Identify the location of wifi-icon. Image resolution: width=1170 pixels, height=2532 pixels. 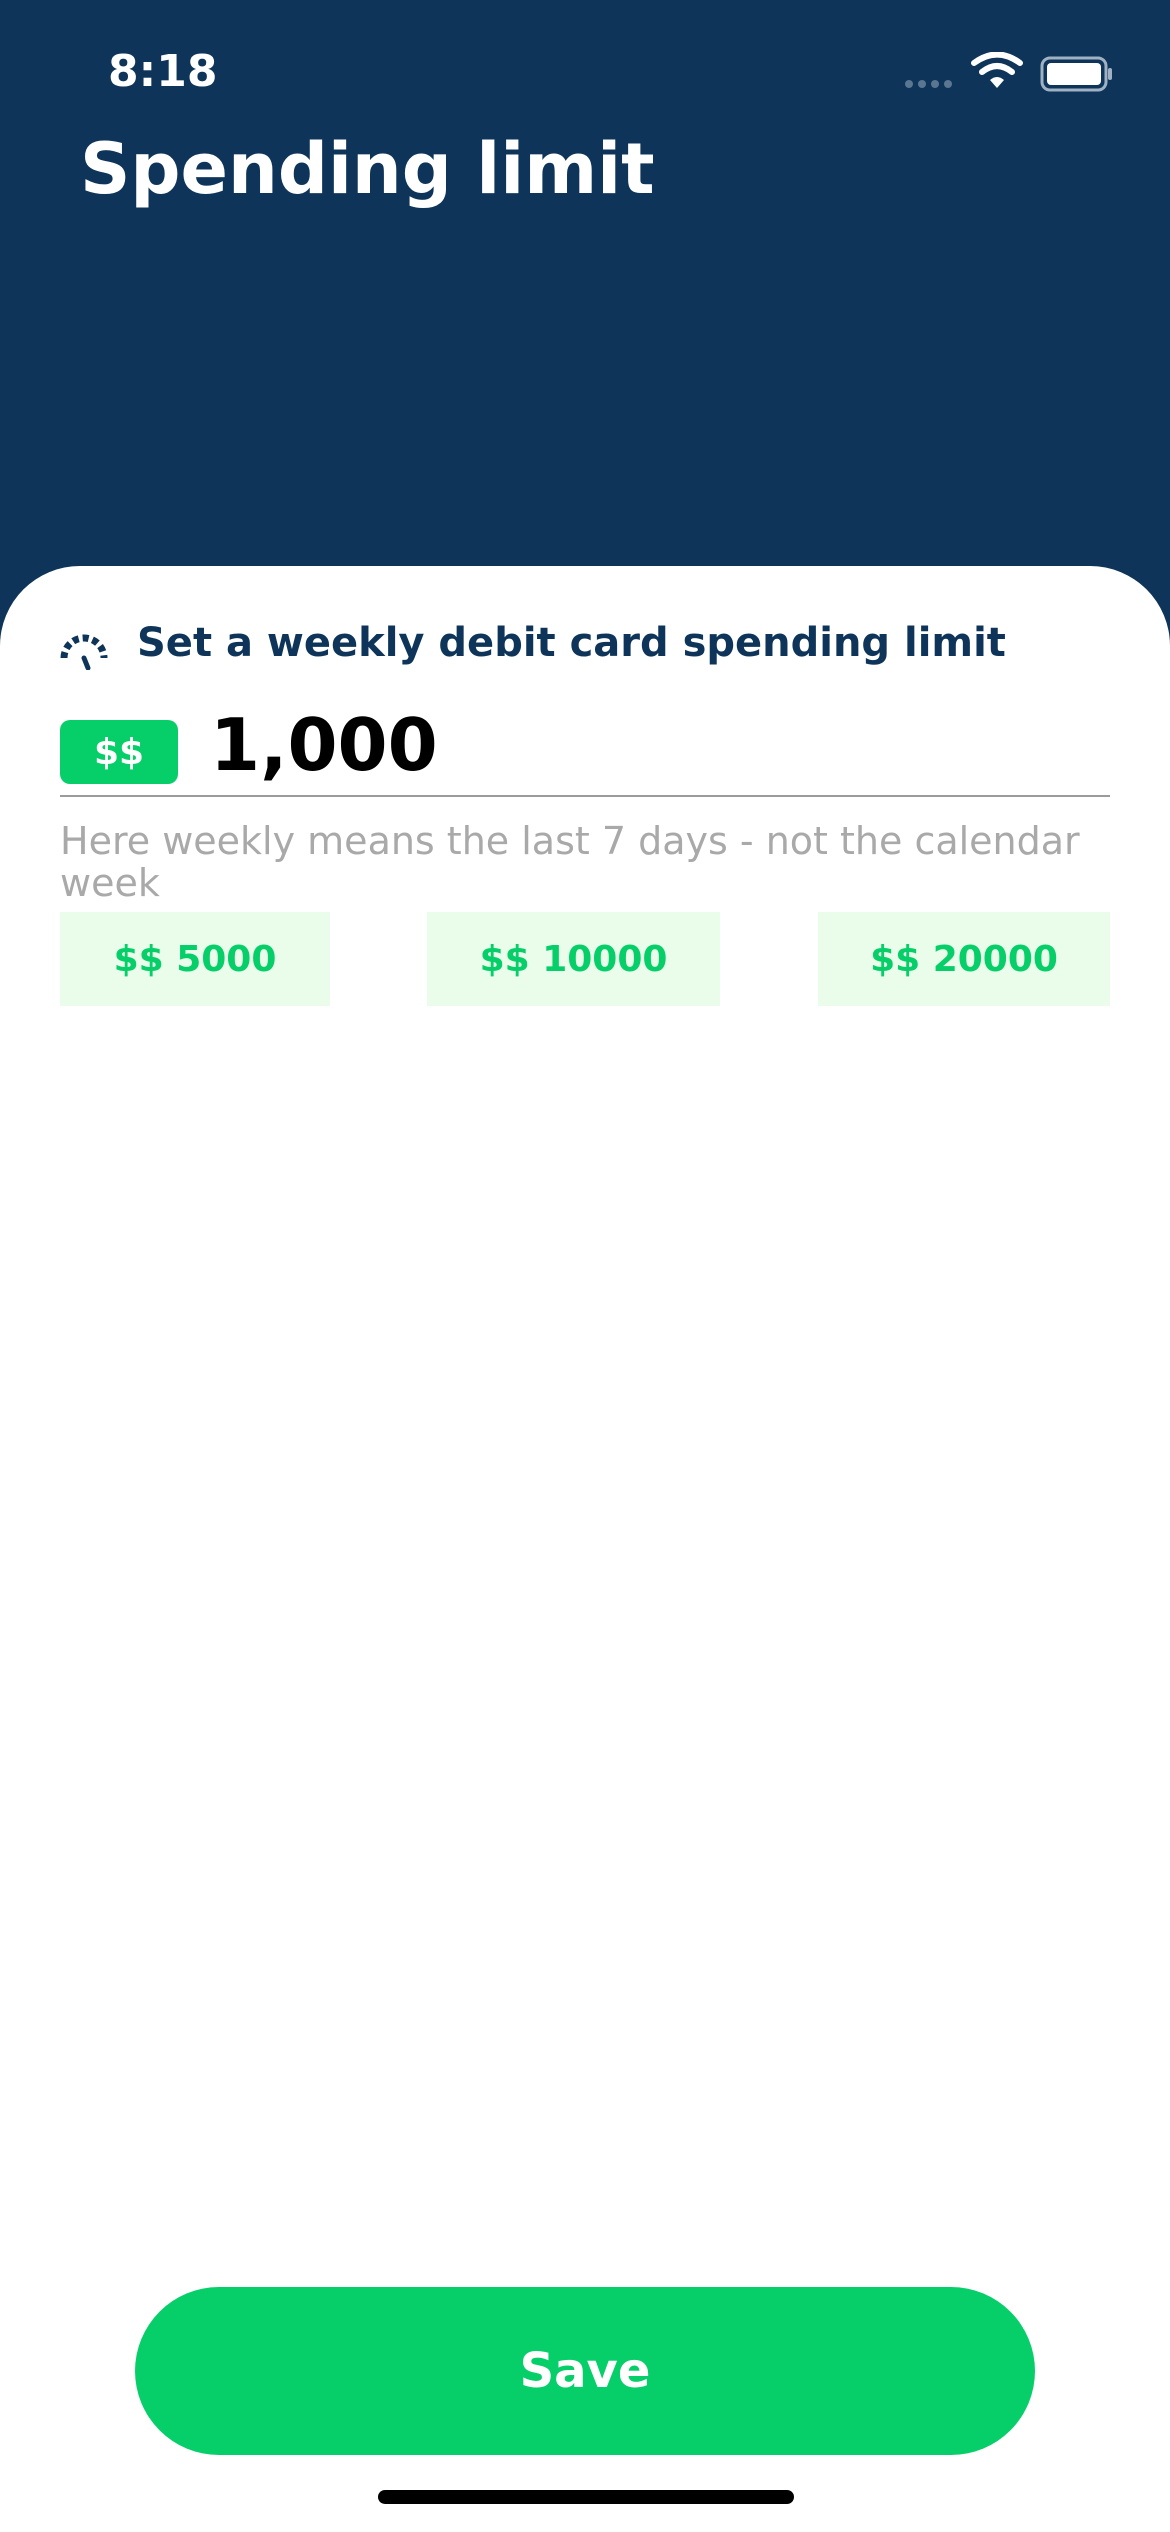
(997, 73).